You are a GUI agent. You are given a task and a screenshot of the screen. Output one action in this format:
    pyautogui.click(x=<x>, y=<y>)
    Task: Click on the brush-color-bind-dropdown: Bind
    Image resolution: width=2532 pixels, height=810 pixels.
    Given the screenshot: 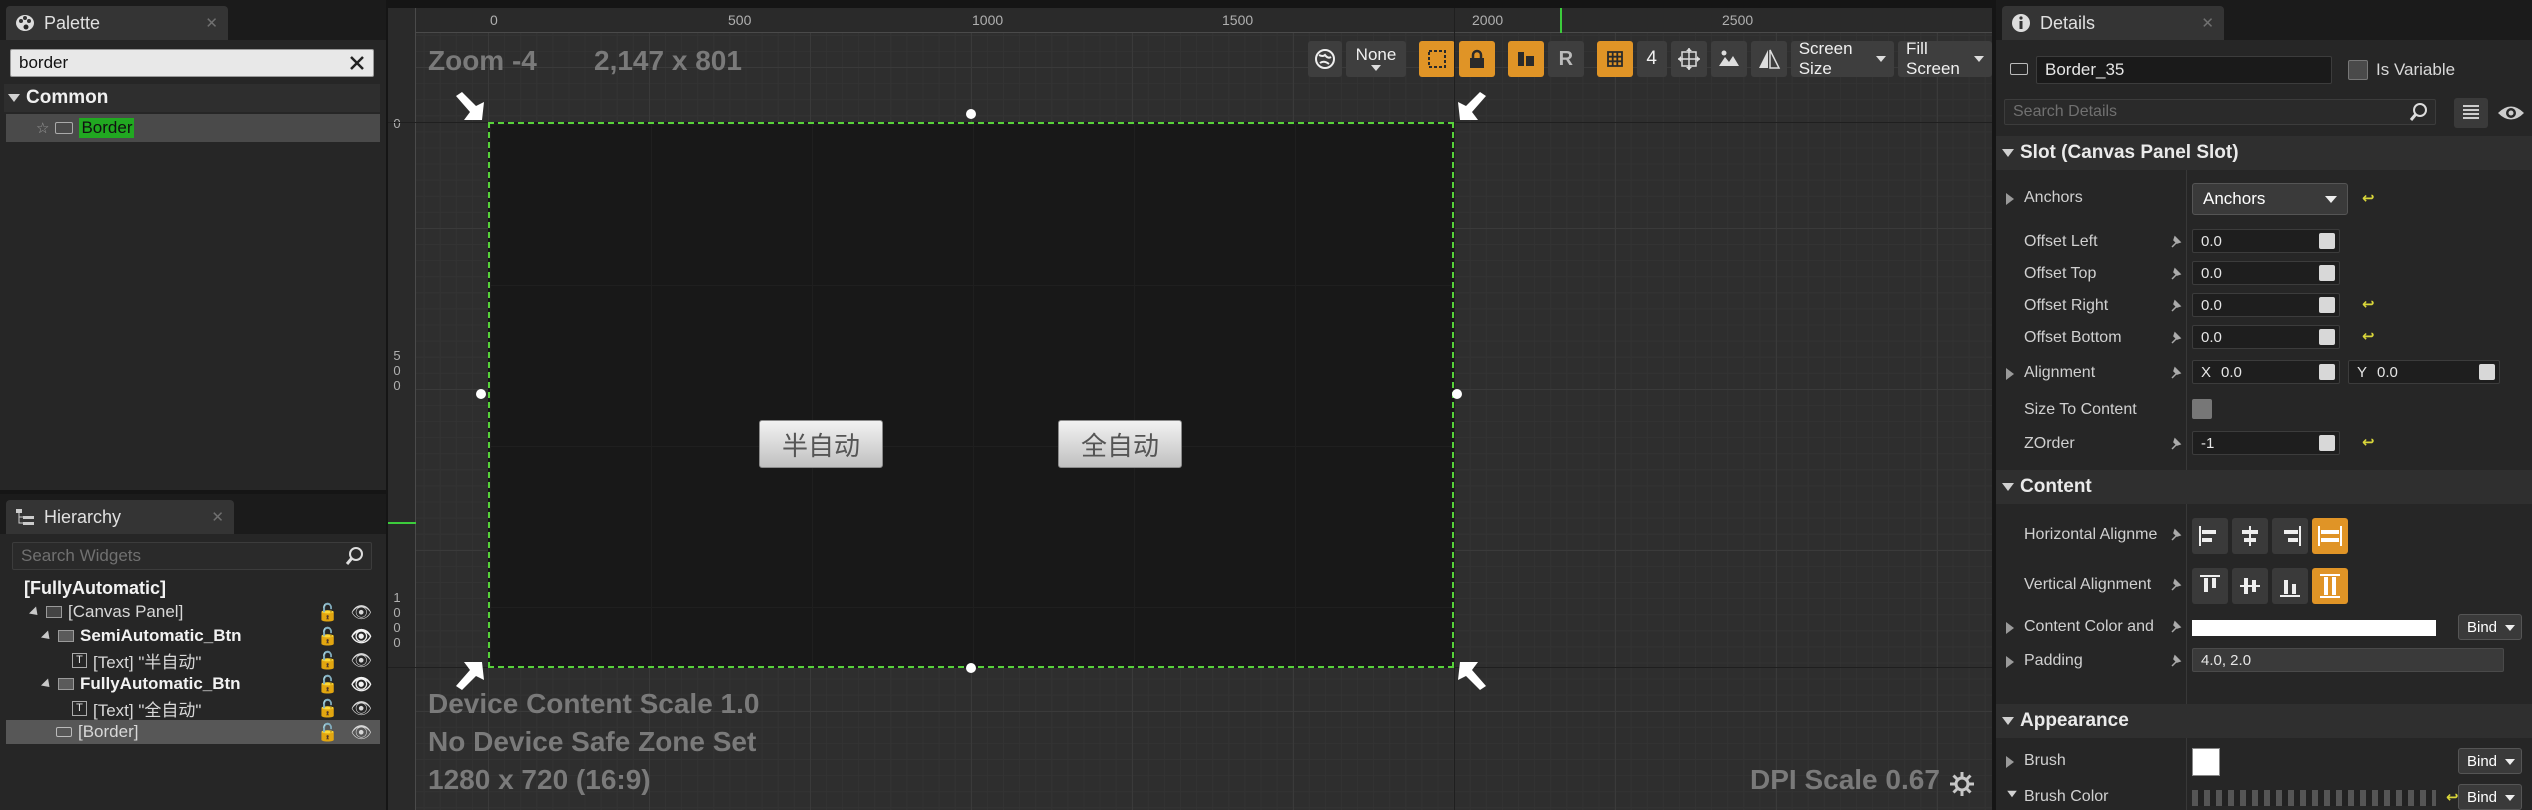 What is the action you would take?
    pyautogui.click(x=2490, y=797)
    